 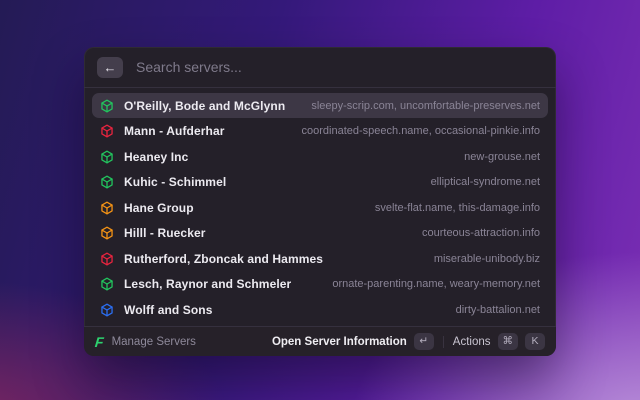 What do you see at coordinates (208, 284) in the screenshot?
I see `server-name: Lesch, Raynor and Schmeler` at bounding box center [208, 284].